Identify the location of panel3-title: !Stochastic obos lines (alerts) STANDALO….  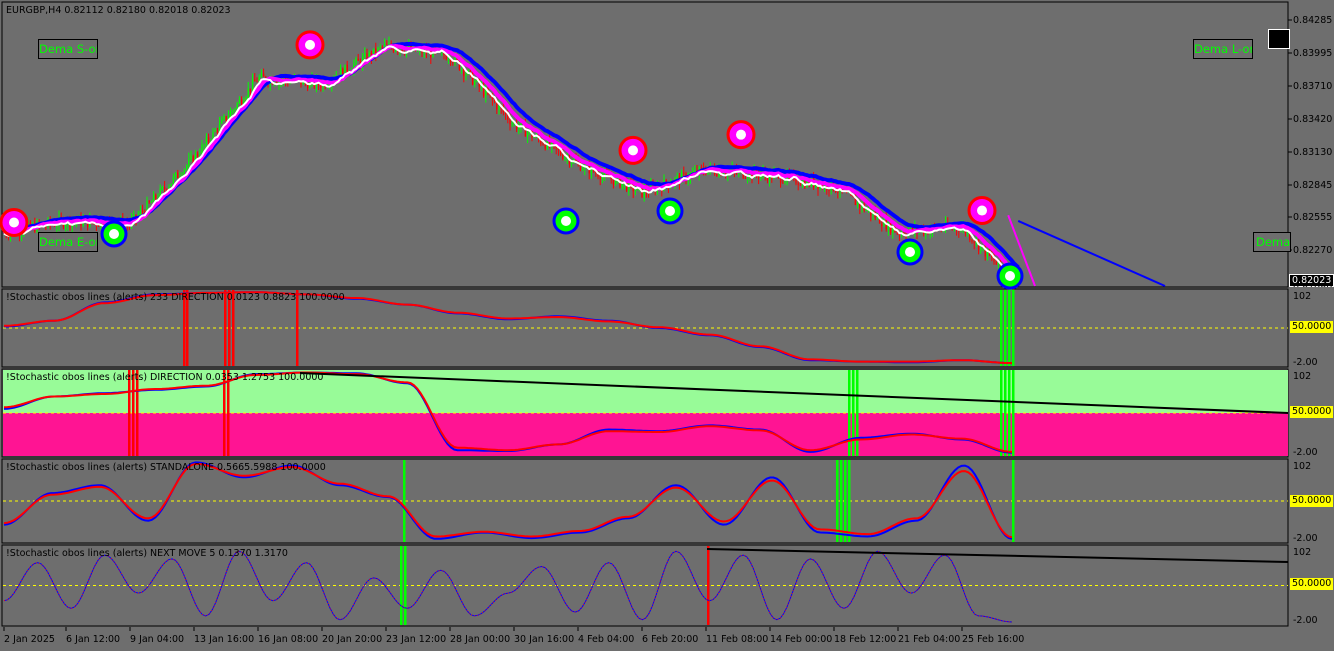
(166, 467).